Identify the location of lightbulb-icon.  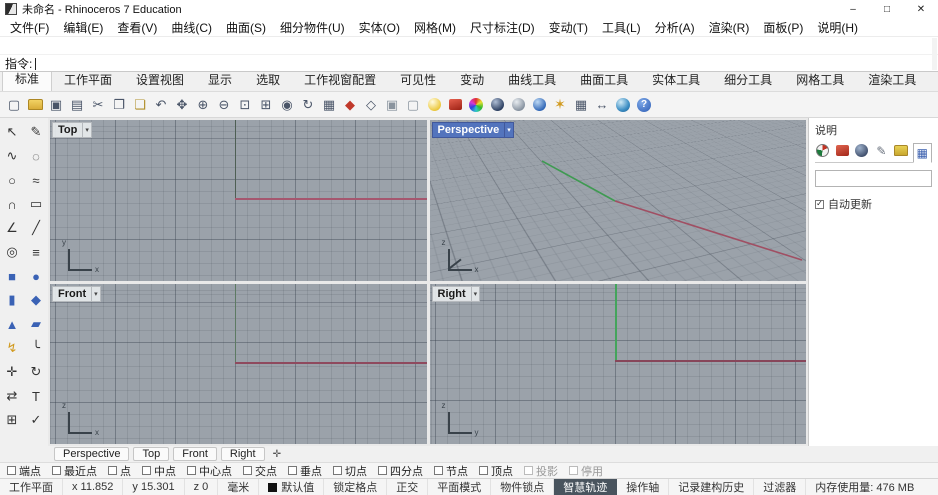
(434, 105).